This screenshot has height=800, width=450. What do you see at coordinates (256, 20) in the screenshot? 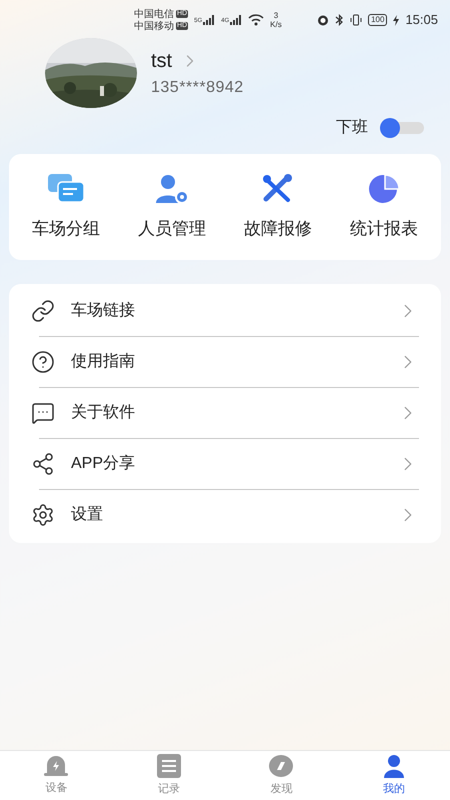
I see `wifi-icon` at bounding box center [256, 20].